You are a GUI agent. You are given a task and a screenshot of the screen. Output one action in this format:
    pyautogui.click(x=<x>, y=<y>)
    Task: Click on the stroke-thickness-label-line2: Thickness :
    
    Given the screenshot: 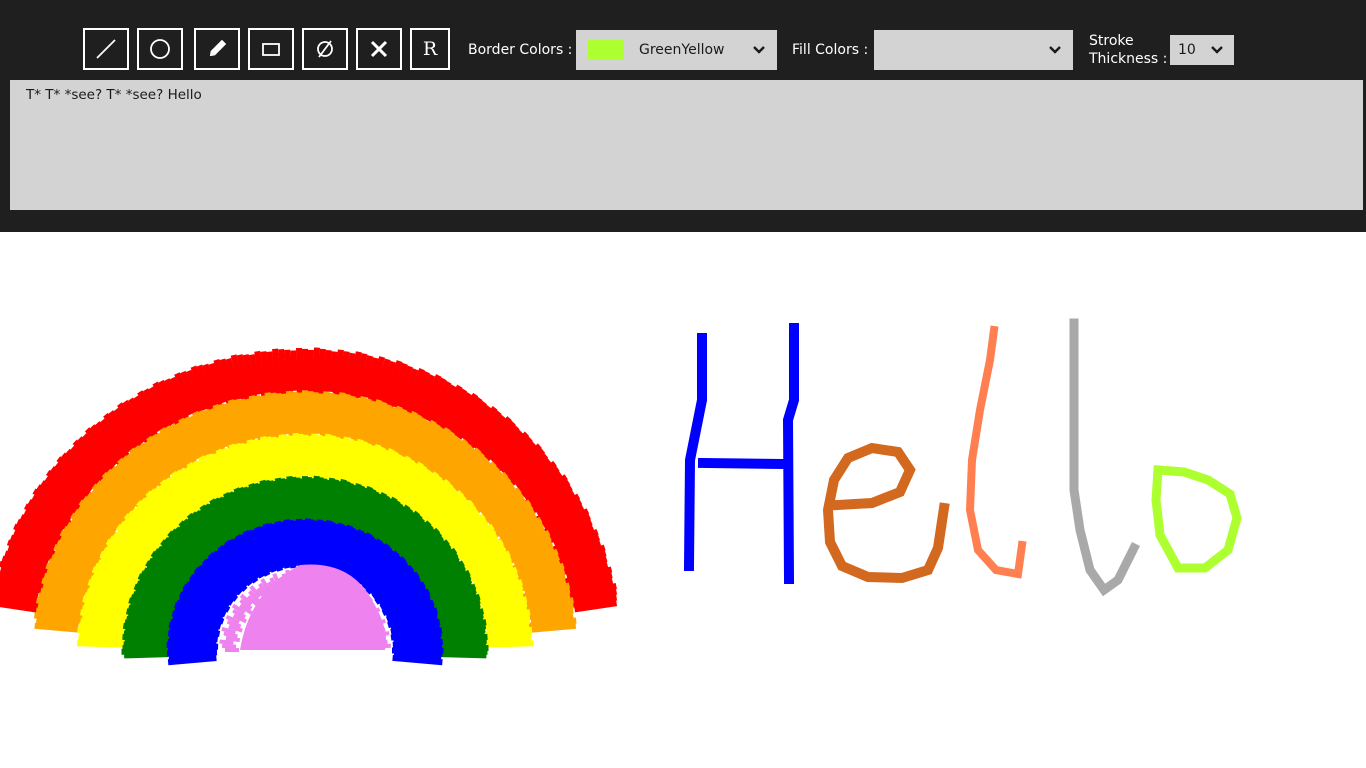 What is the action you would take?
    pyautogui.click(x=1128, y=59)
    